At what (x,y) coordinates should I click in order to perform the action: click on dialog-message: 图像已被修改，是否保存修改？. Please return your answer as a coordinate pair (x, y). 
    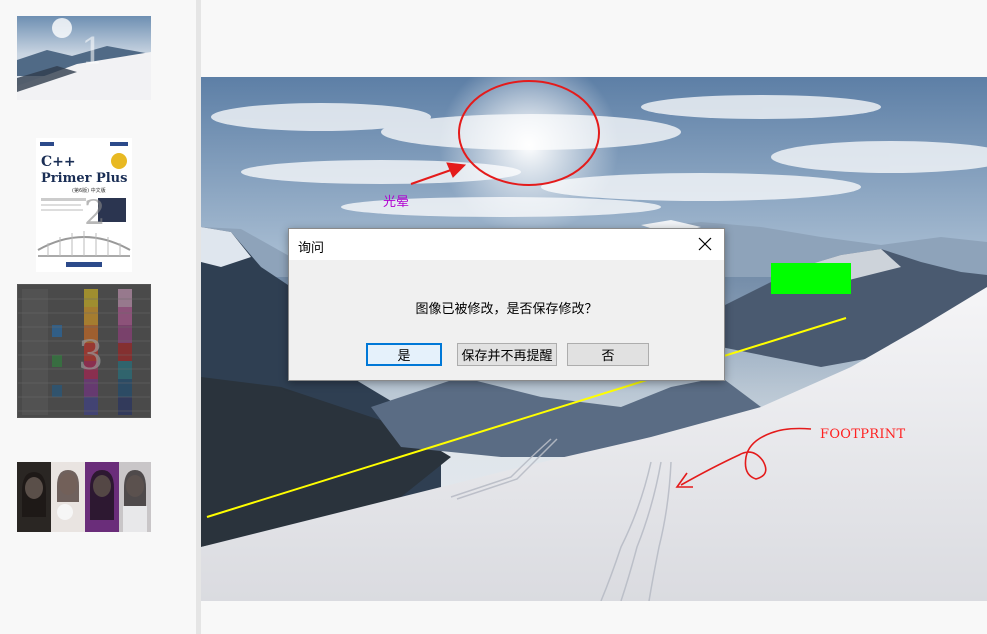
    Looking at the image, I should click on (506, 309).